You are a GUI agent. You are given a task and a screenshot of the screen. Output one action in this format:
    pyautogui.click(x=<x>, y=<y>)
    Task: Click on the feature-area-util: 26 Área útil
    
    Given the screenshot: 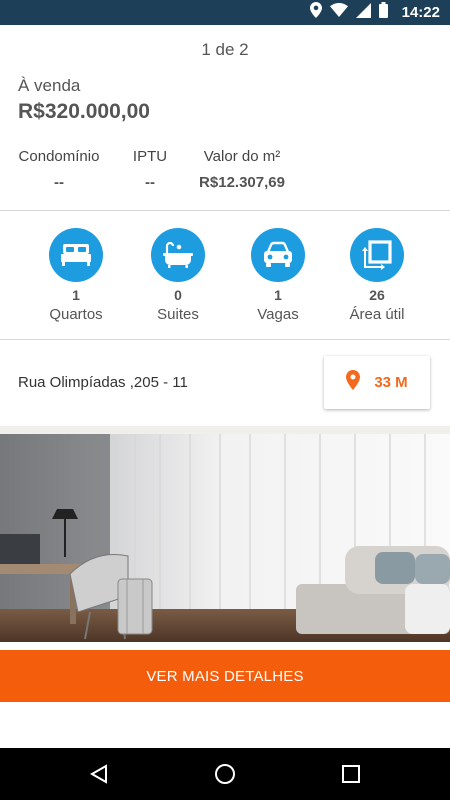 What is the action you would take?
    pyautogui.click(x=377, y=275)
    